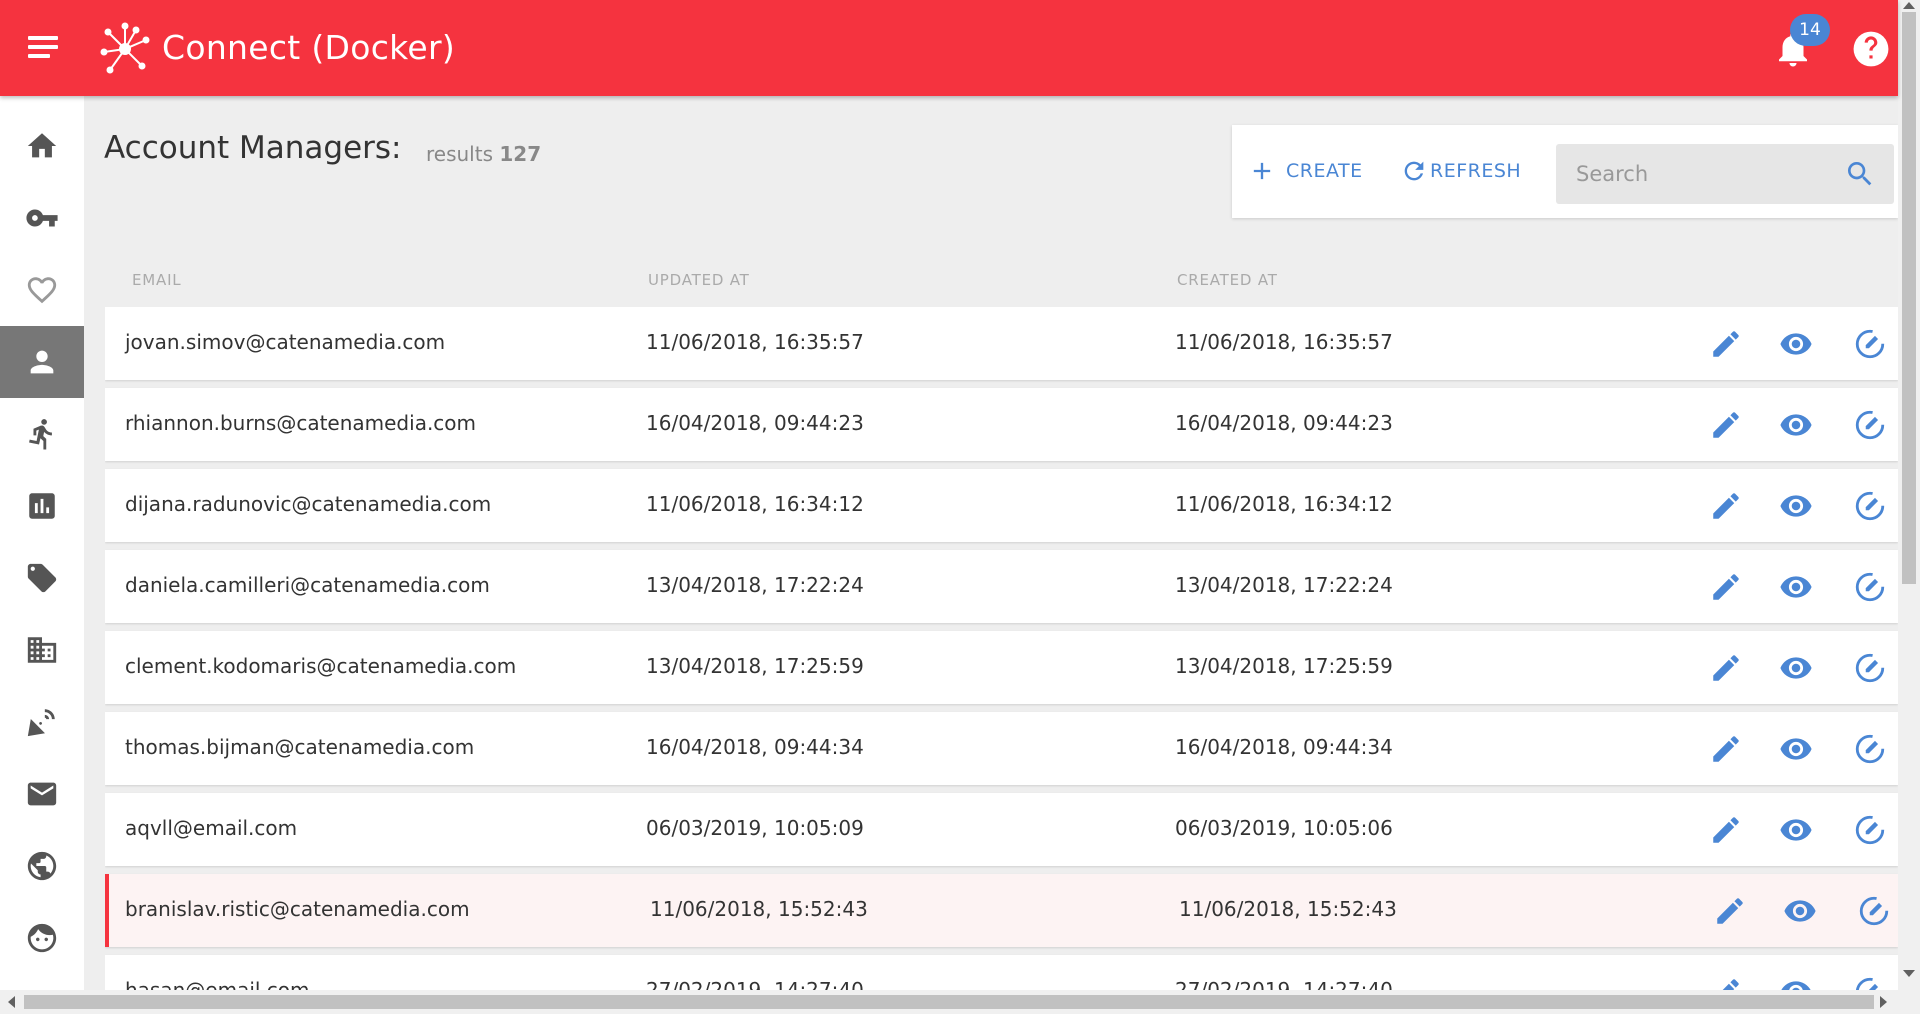 The width and height of the screenshot is (1920, 1014). I want to click on vertical-scroll-thumb, so click(1909, 298).